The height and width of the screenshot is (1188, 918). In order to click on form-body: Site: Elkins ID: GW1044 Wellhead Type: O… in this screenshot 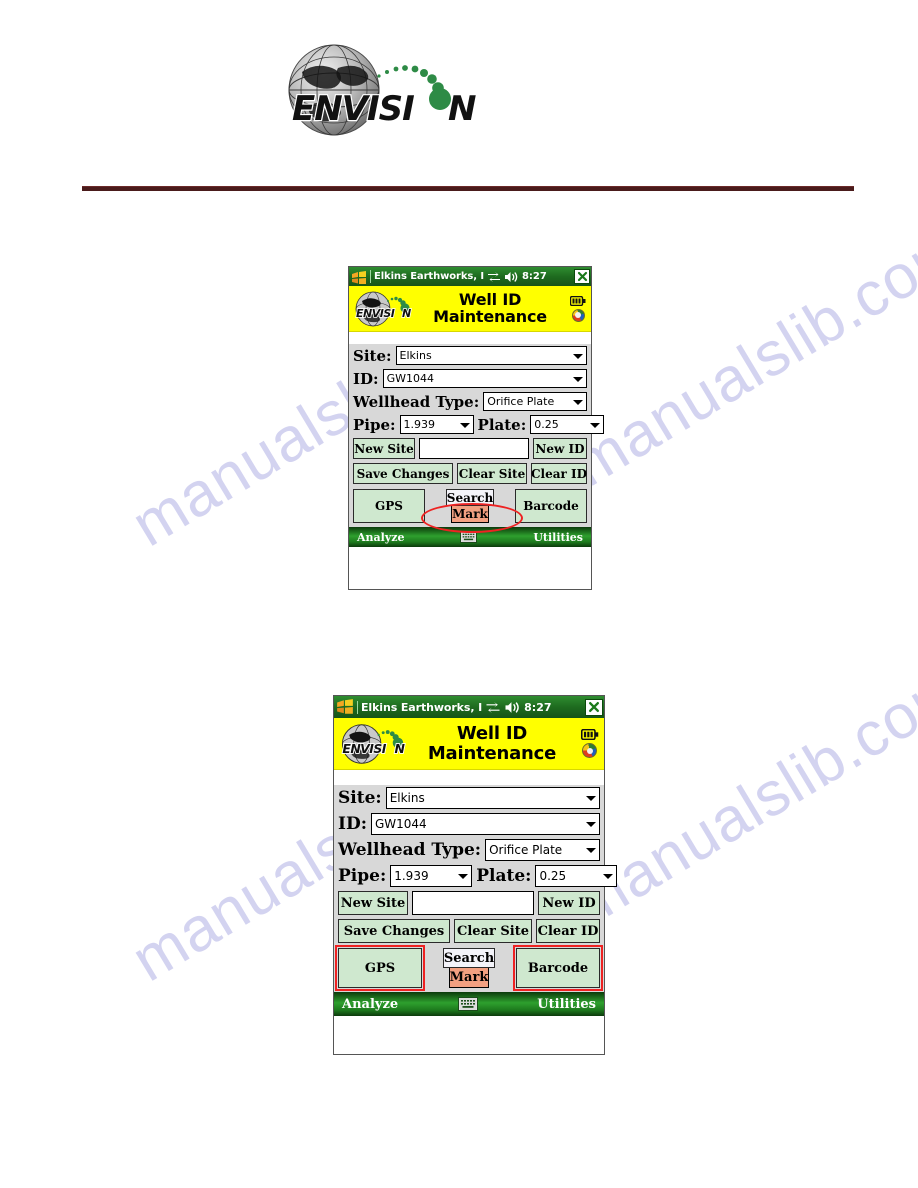, I will do `click(477, 432)`.